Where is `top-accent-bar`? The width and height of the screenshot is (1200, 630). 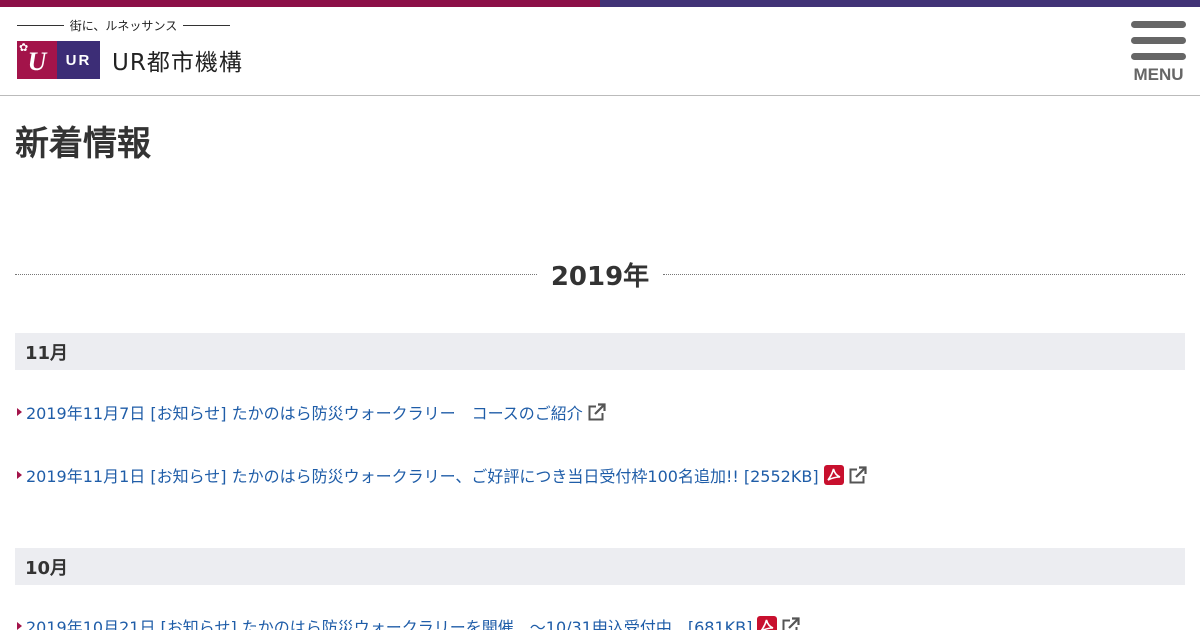 top-accent-bar is located at coordinates (600, 3).